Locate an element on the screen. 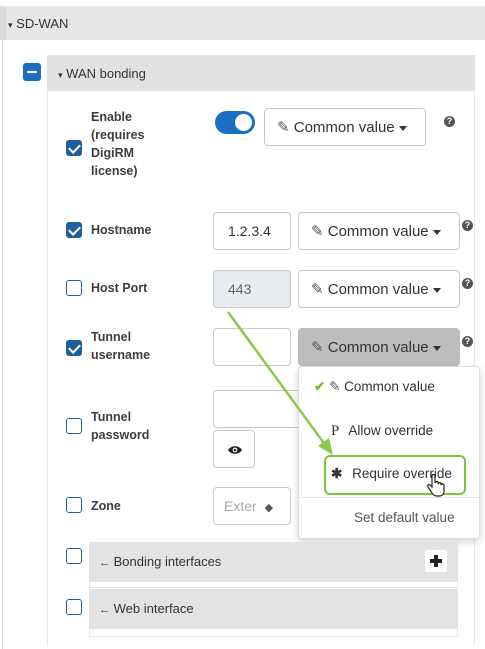  bonding-interfaces-body is located at coordinates (273, 585).